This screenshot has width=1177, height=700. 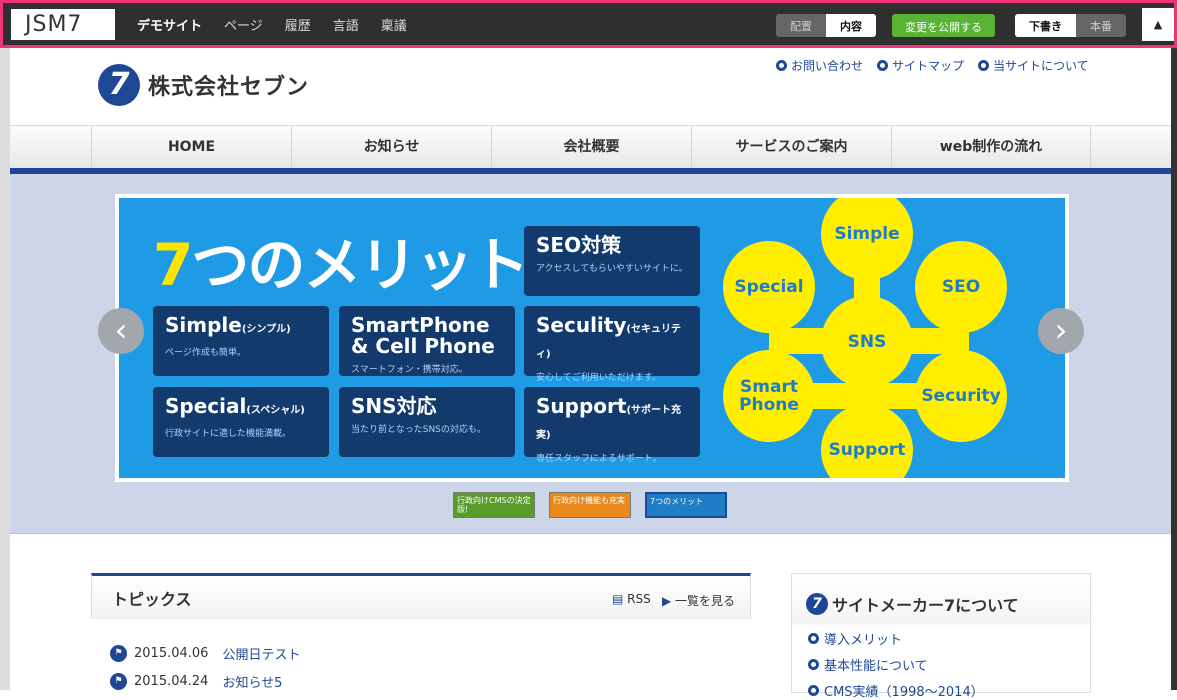 What do you see at coordinates (266, 329) in the screenshot?
I see `merit-card-sub: (シンプル)` at bounding box center [266, 329].